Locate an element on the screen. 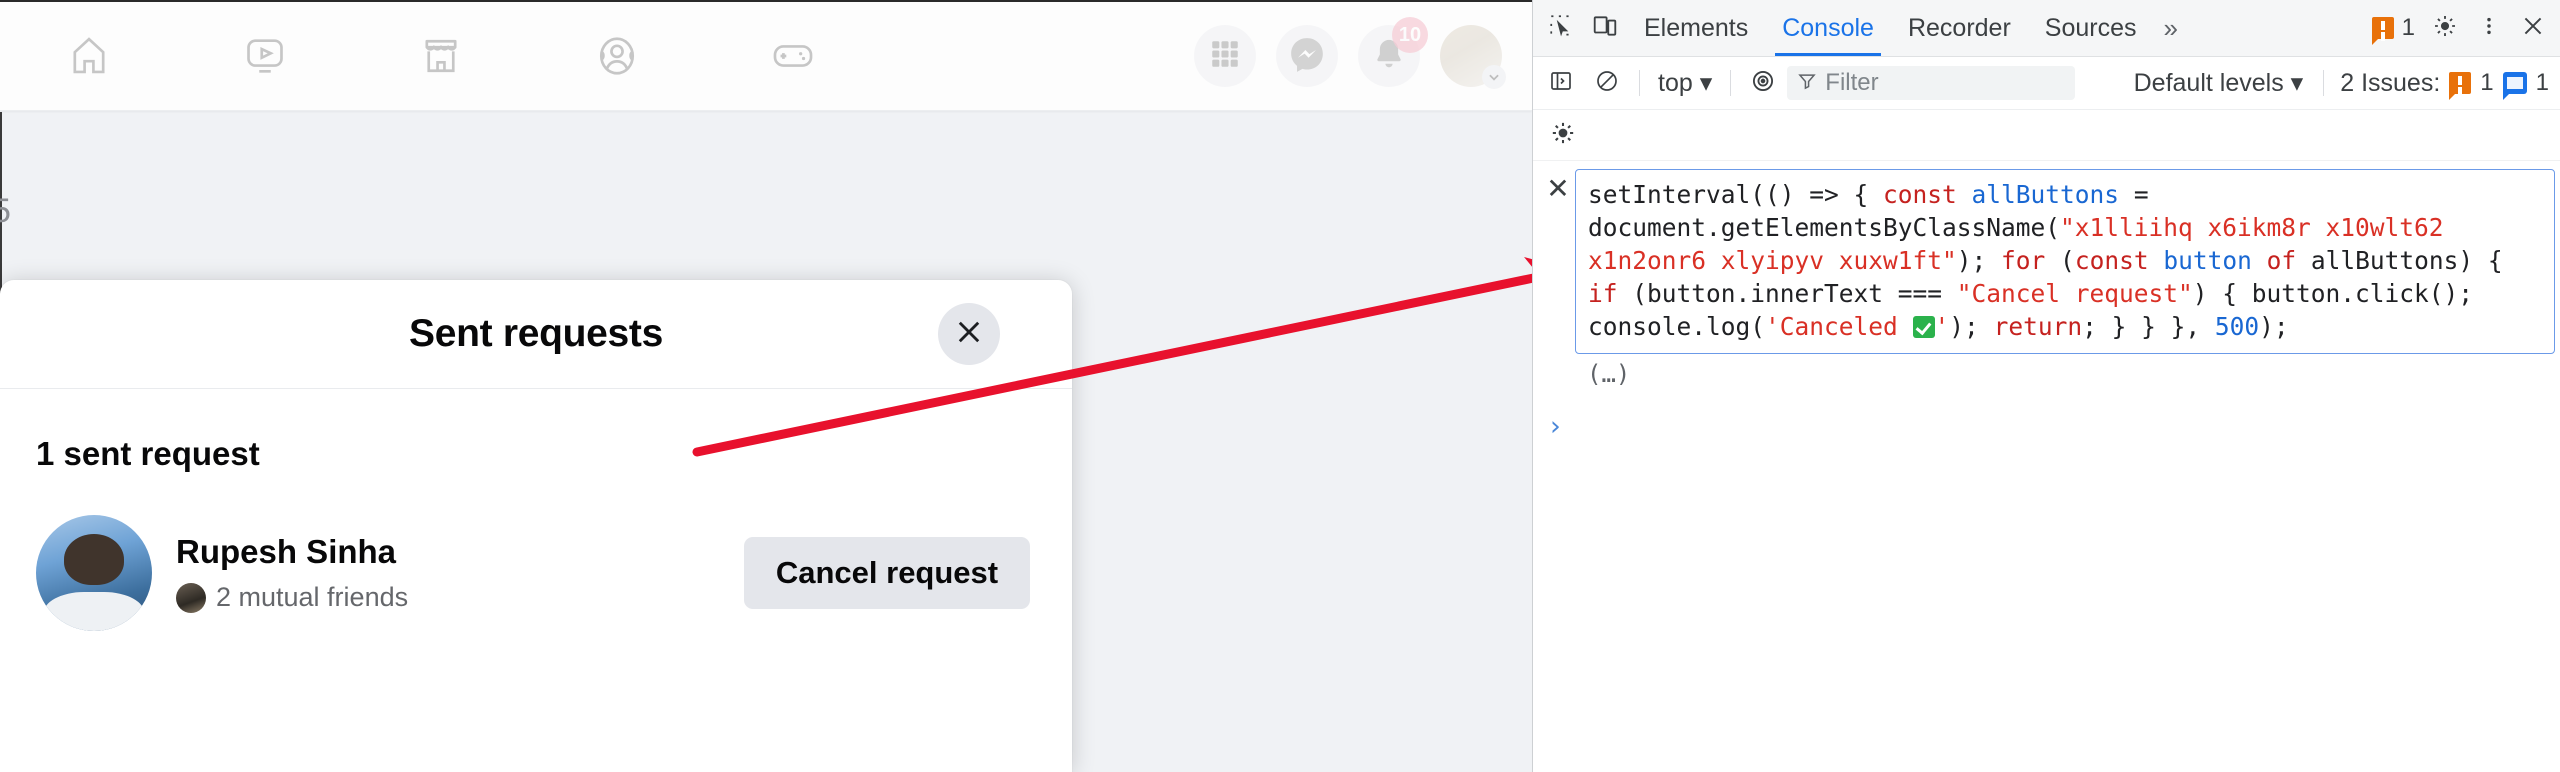  issues-indicator: 2 Issues: 1 1 is located at coordinates (2444, 84).